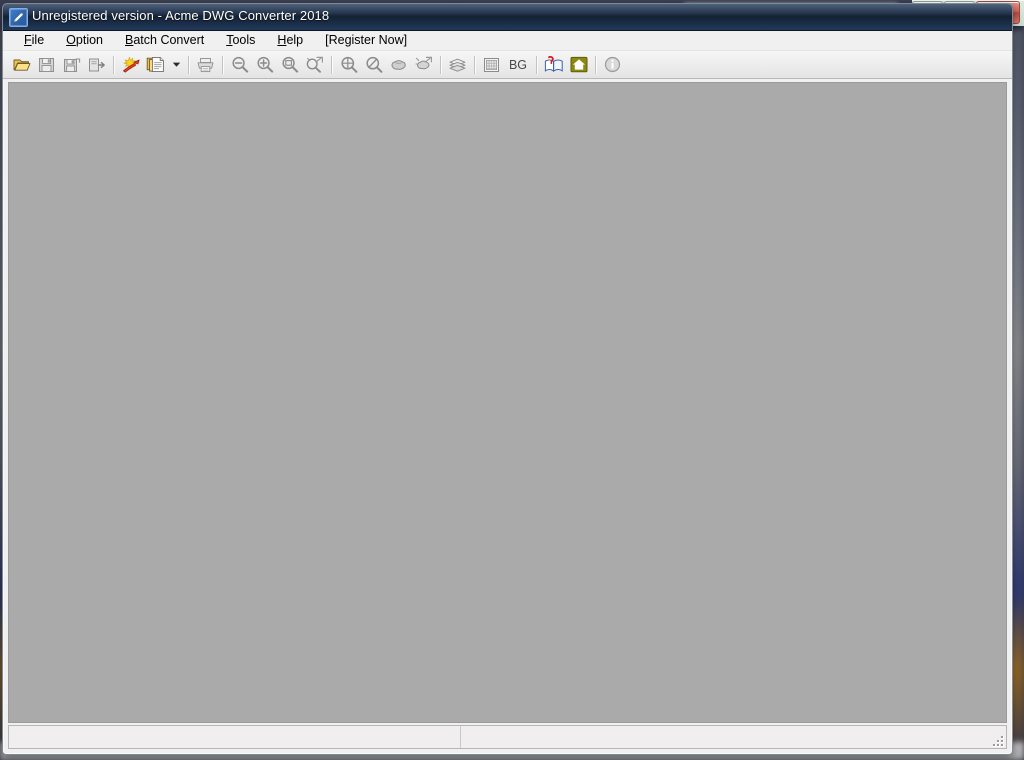 The height and width of the screenshot is (760, 1024). I want to click on batch-documents-icon, so click(155, 64).